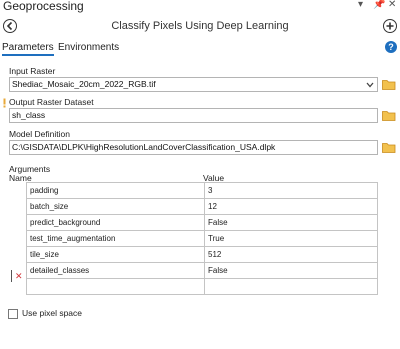 Image resolution: width=400 pixels, height=349 pixels. What do you see at coordinates (115, 286) in the screenshot?
I see `arg-name-input` at bounding box center [115, 286].